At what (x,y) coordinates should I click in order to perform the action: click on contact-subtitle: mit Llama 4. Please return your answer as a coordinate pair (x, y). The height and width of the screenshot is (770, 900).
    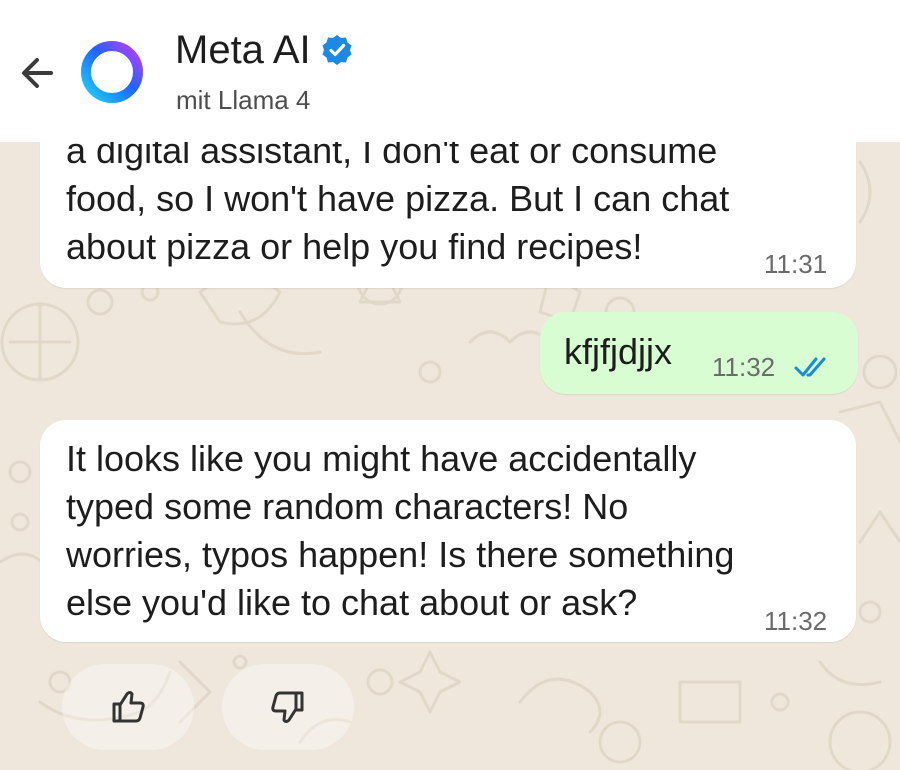
    Looking at the image, I should click on (243, 100).